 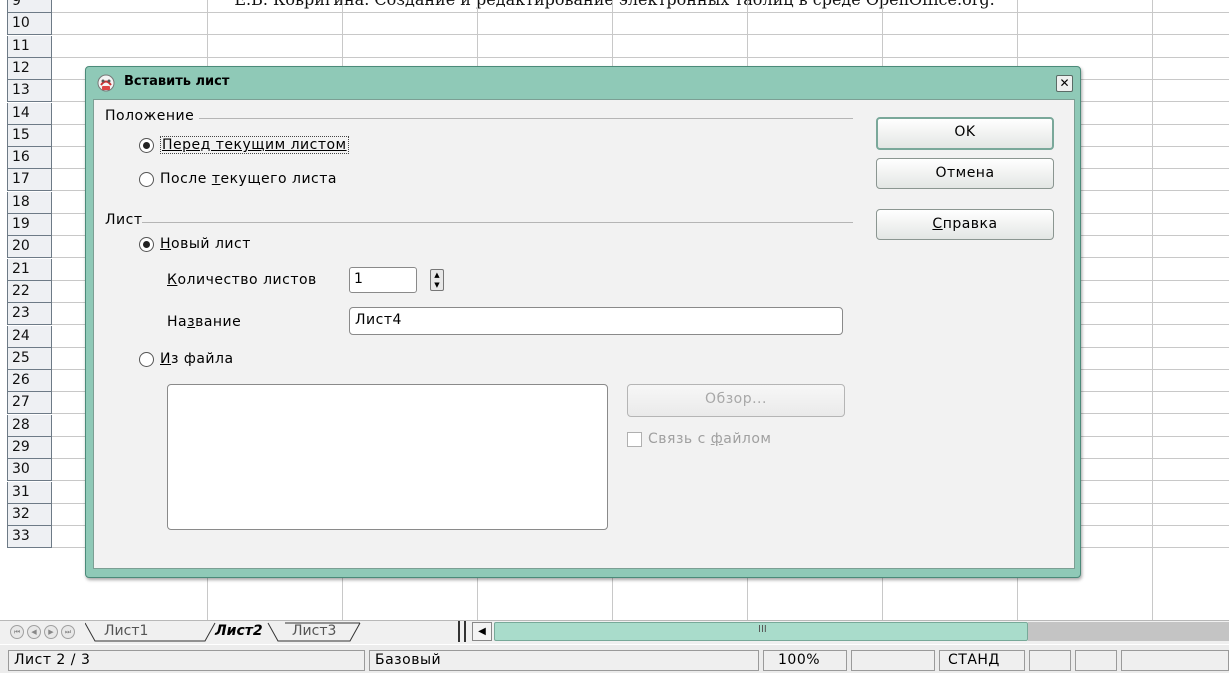 I want to click on status-page-style: Базовый, so click(x=564, y=660).